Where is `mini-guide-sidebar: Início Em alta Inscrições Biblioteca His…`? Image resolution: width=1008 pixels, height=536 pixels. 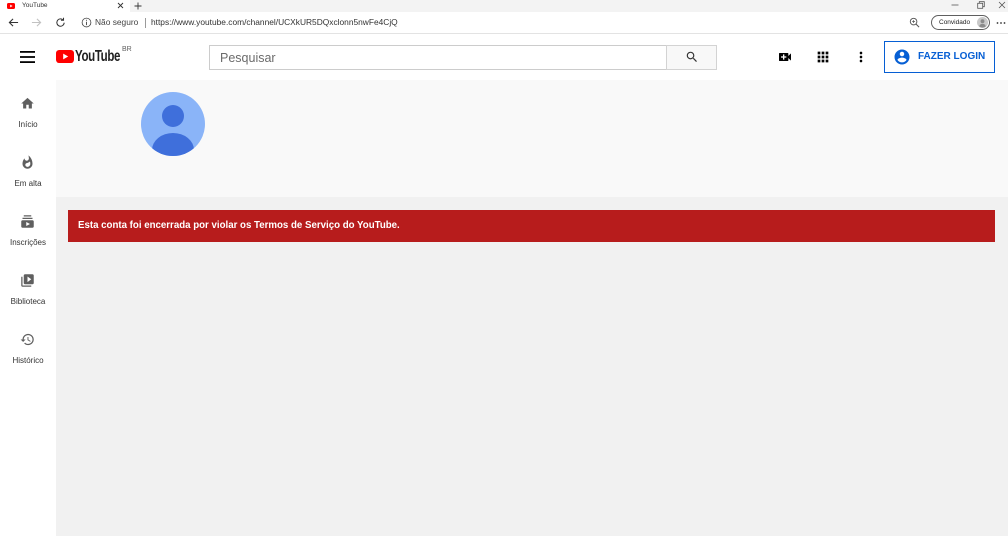 mini-guide-sidebar: Início Em alta Inscrições Biblioteca His… is located at coordinates (28, 308).